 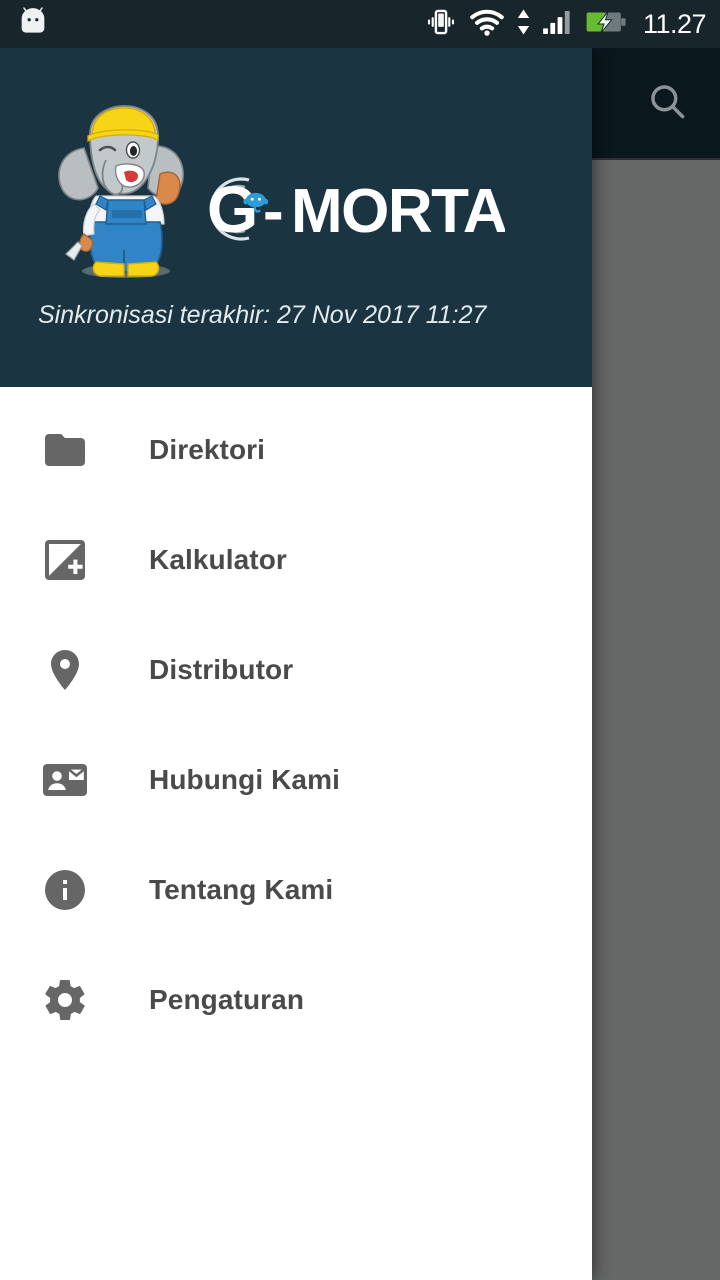 I want to click on gear-icon, so click(x=65, y=1000).